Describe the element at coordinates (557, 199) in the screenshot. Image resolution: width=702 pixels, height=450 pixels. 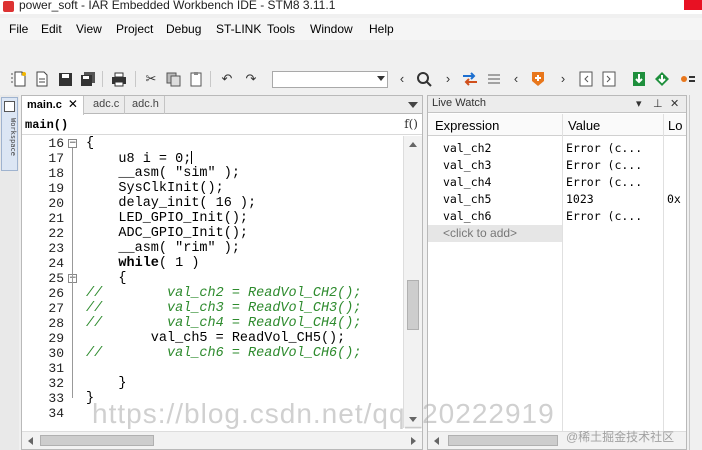
I see `watch-row: val_ch5 1023 0x` at that location.